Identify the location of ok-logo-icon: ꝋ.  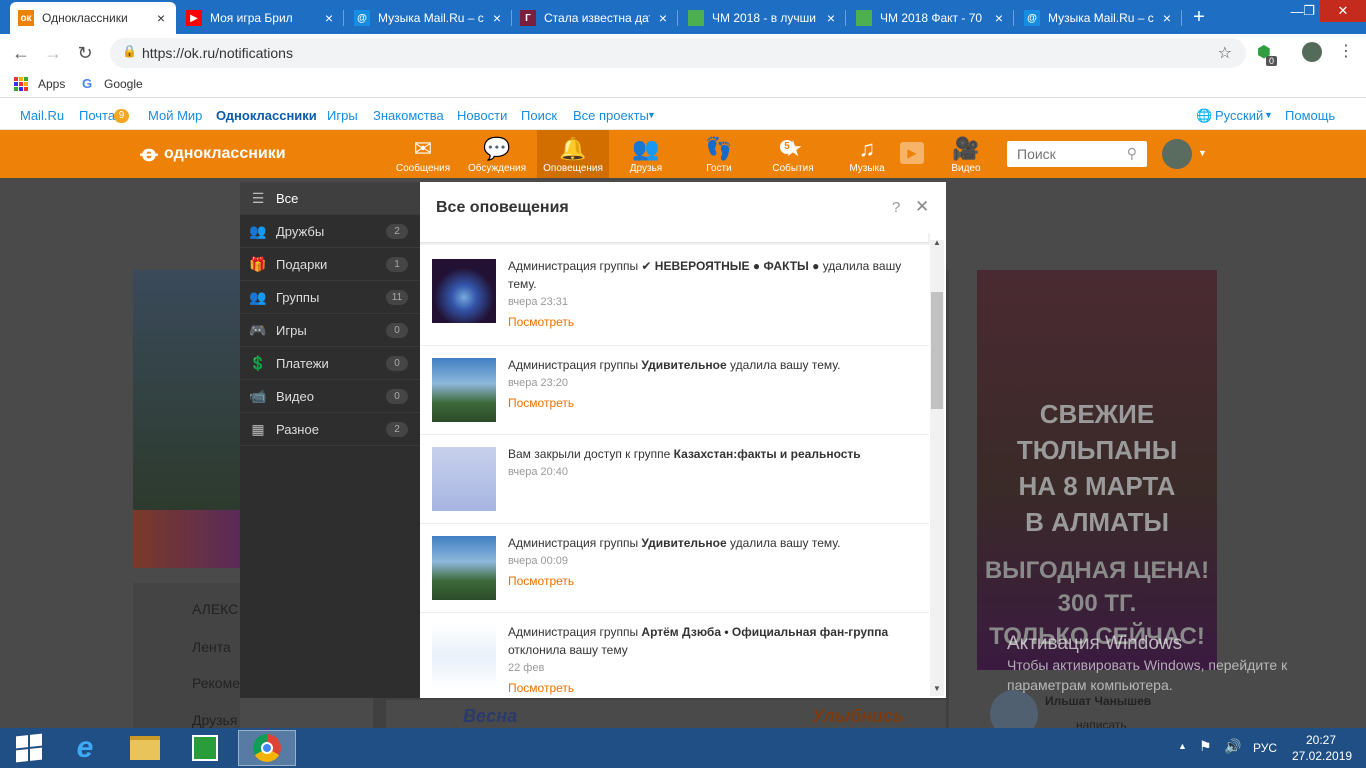
(149, 154).